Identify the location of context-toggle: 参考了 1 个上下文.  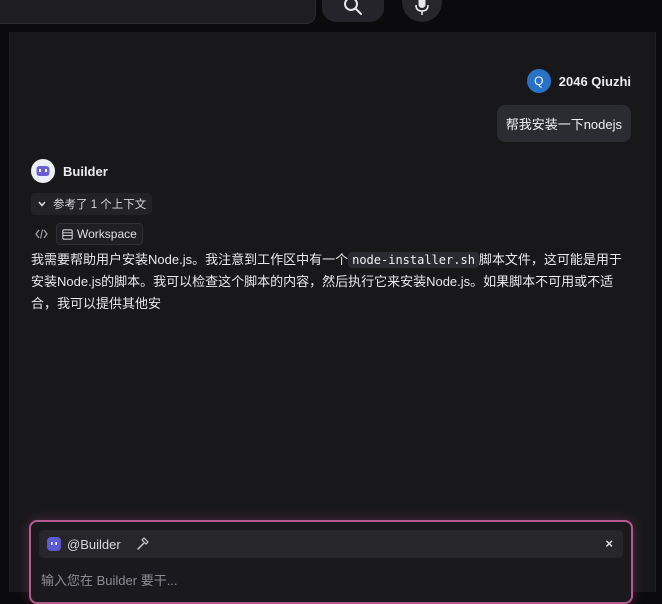
(92, 204).